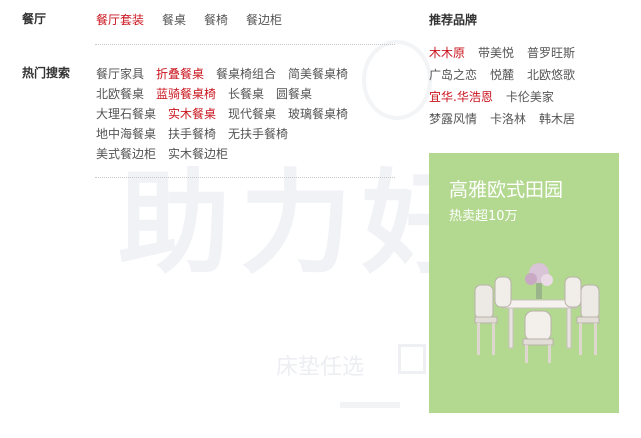  Describe the element at coordinates (246, 154) in the screenshot. I see `hot-search-line: 美式餐边柜 实木餐边柜` at that location.